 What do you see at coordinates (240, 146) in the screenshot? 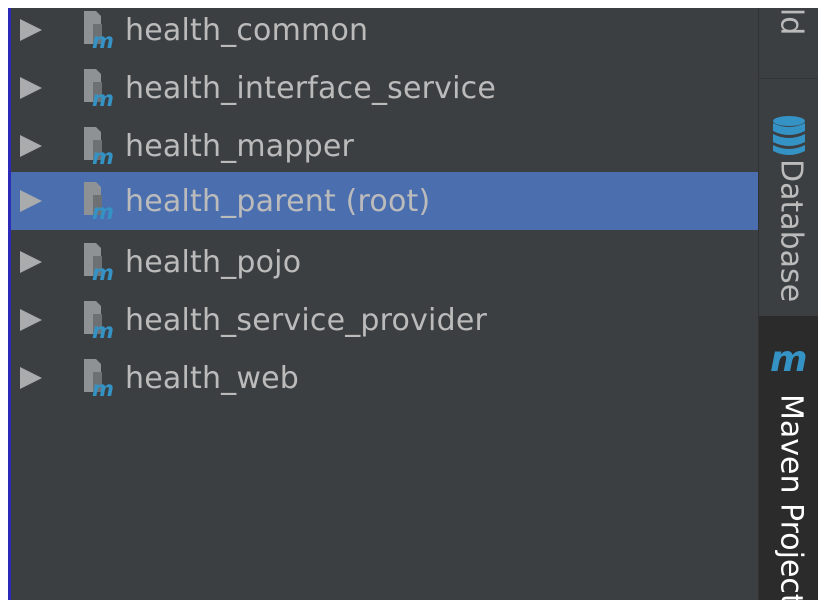
I see `tree-item-label: health_mapper` at bounding box center [240, 146].